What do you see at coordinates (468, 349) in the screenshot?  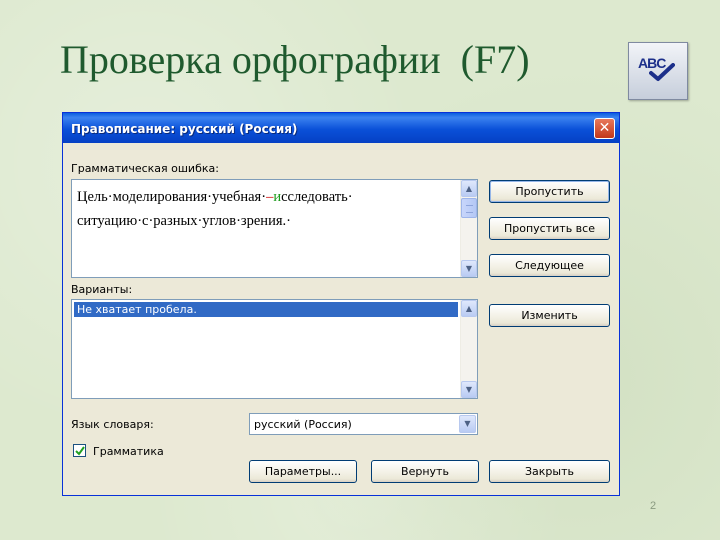 I see `suggestions-scrollbar: ▲ ▼` at bounding box center [468, 349].